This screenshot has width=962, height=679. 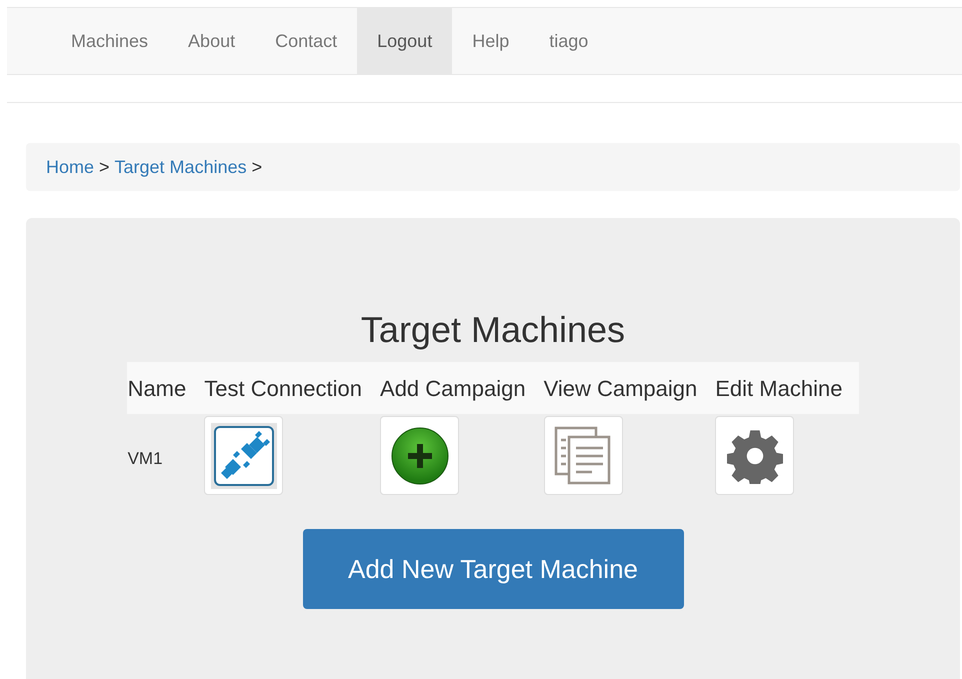 What do you see at coordinates (165, 454) in the screenshot?
I see `table-cell: VM1` at bounding box center [165, 454].